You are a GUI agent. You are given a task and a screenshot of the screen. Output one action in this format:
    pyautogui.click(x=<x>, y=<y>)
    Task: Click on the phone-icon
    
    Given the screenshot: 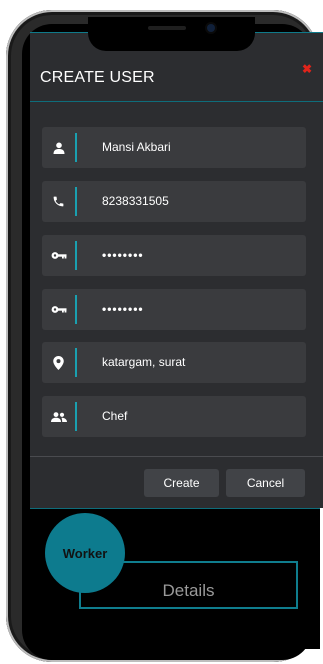 What is the action you would take?
    pyautogui.click(x=58, y=201)
    